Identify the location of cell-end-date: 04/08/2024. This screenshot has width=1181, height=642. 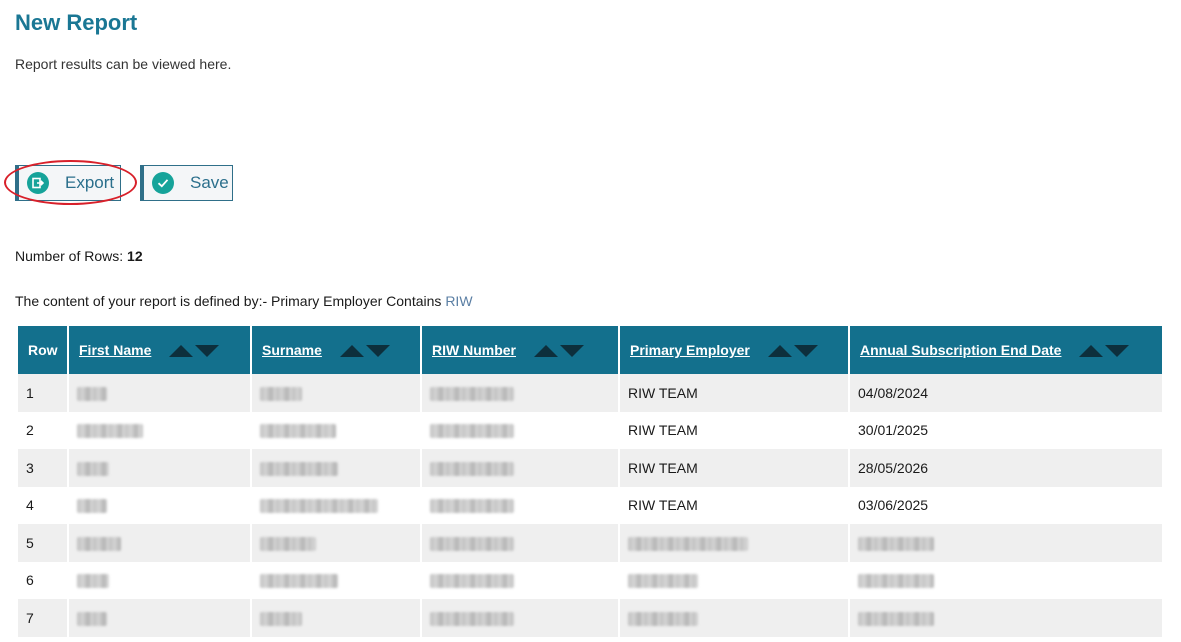
(1006, 393).